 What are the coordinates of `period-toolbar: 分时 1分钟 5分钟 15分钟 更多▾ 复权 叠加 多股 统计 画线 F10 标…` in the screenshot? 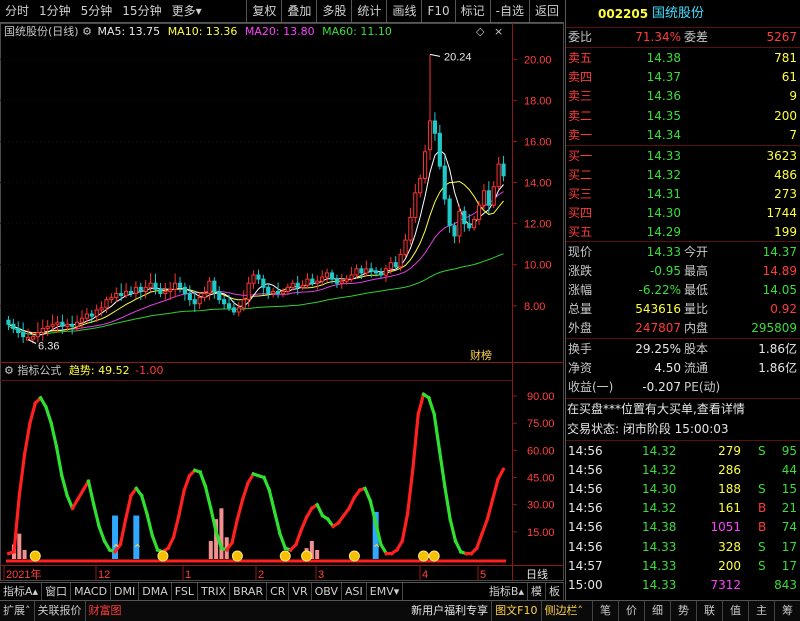 It's located at (282, 11).